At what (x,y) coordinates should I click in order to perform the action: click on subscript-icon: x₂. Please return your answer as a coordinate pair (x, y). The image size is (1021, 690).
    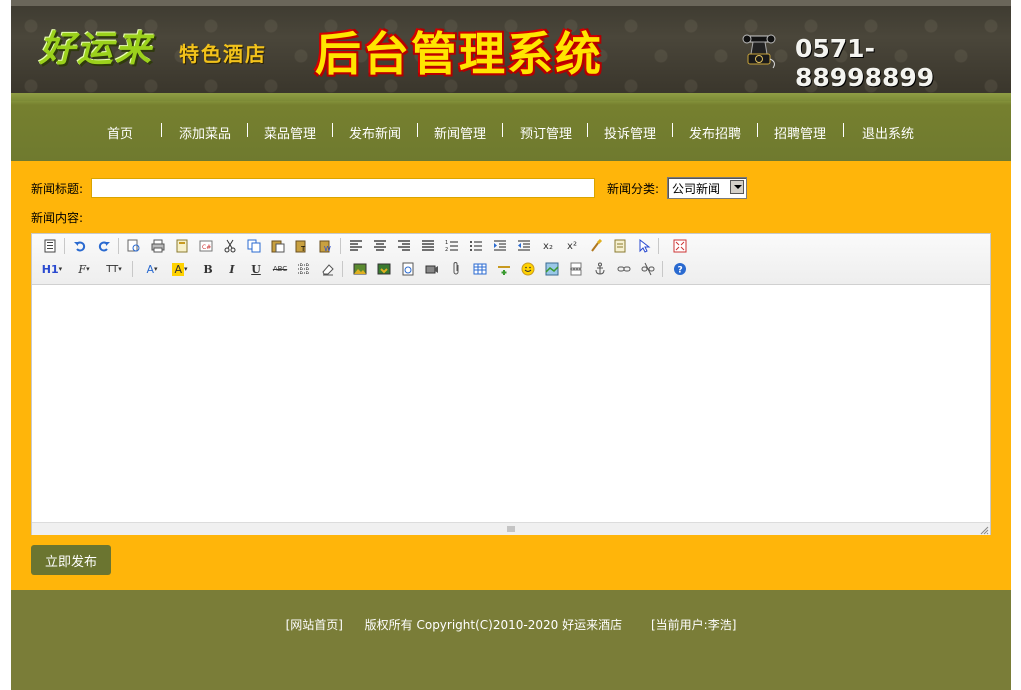
    Looking at the image, I should click on (548, 246).